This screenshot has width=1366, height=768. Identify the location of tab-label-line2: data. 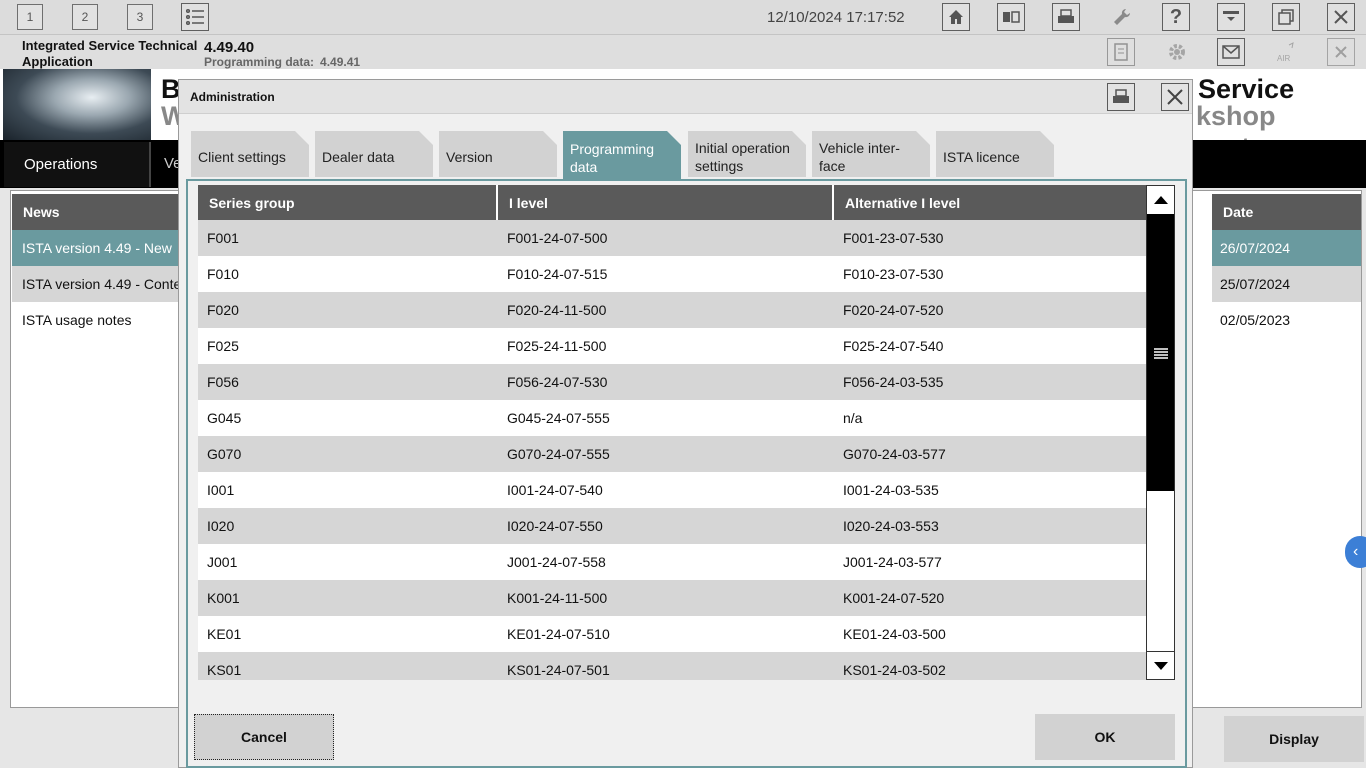
(584, 166).